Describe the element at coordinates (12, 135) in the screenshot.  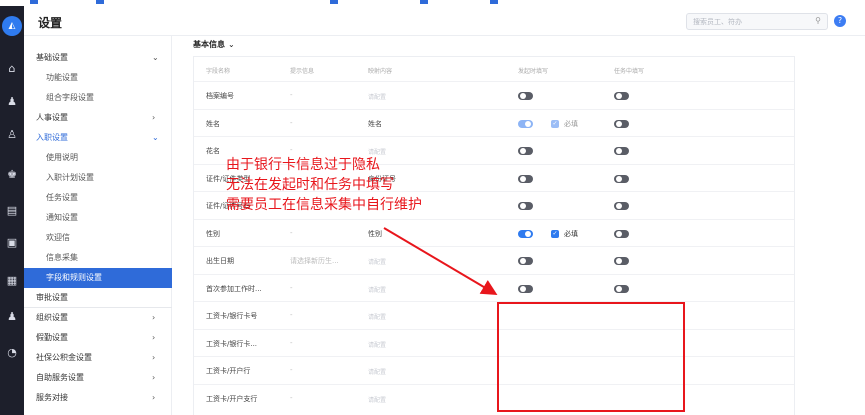
I see `org-icon: ♙` at that location.